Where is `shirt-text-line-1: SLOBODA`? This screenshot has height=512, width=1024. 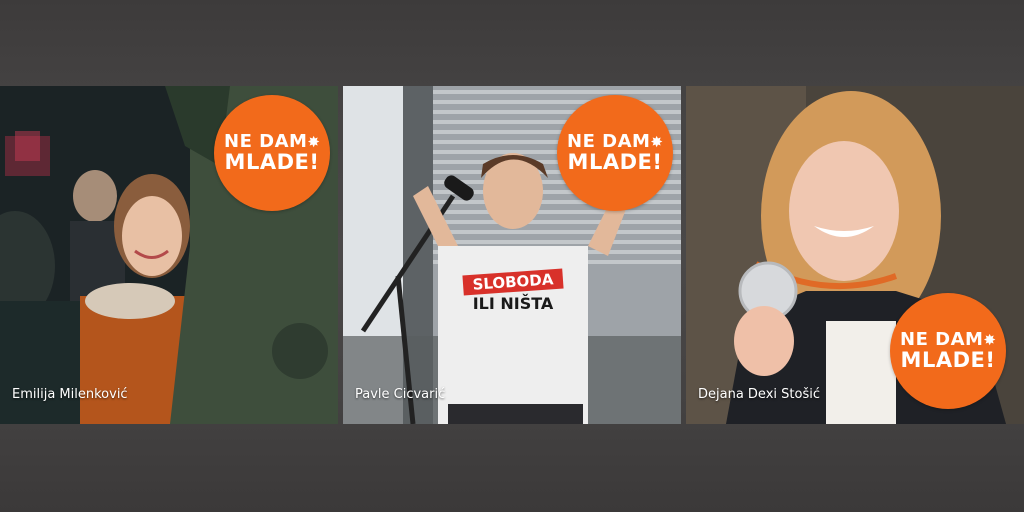
shirt-text-line-1: SLOBODA is located at coordinates (513, 282).